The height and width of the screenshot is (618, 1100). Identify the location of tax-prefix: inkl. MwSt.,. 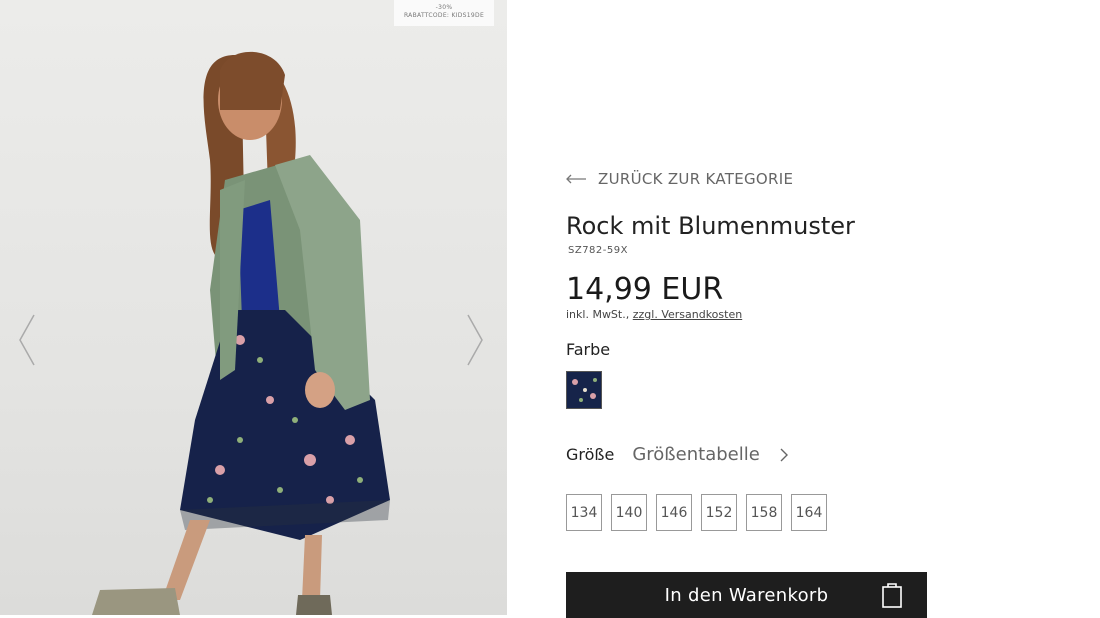
(598, 314).